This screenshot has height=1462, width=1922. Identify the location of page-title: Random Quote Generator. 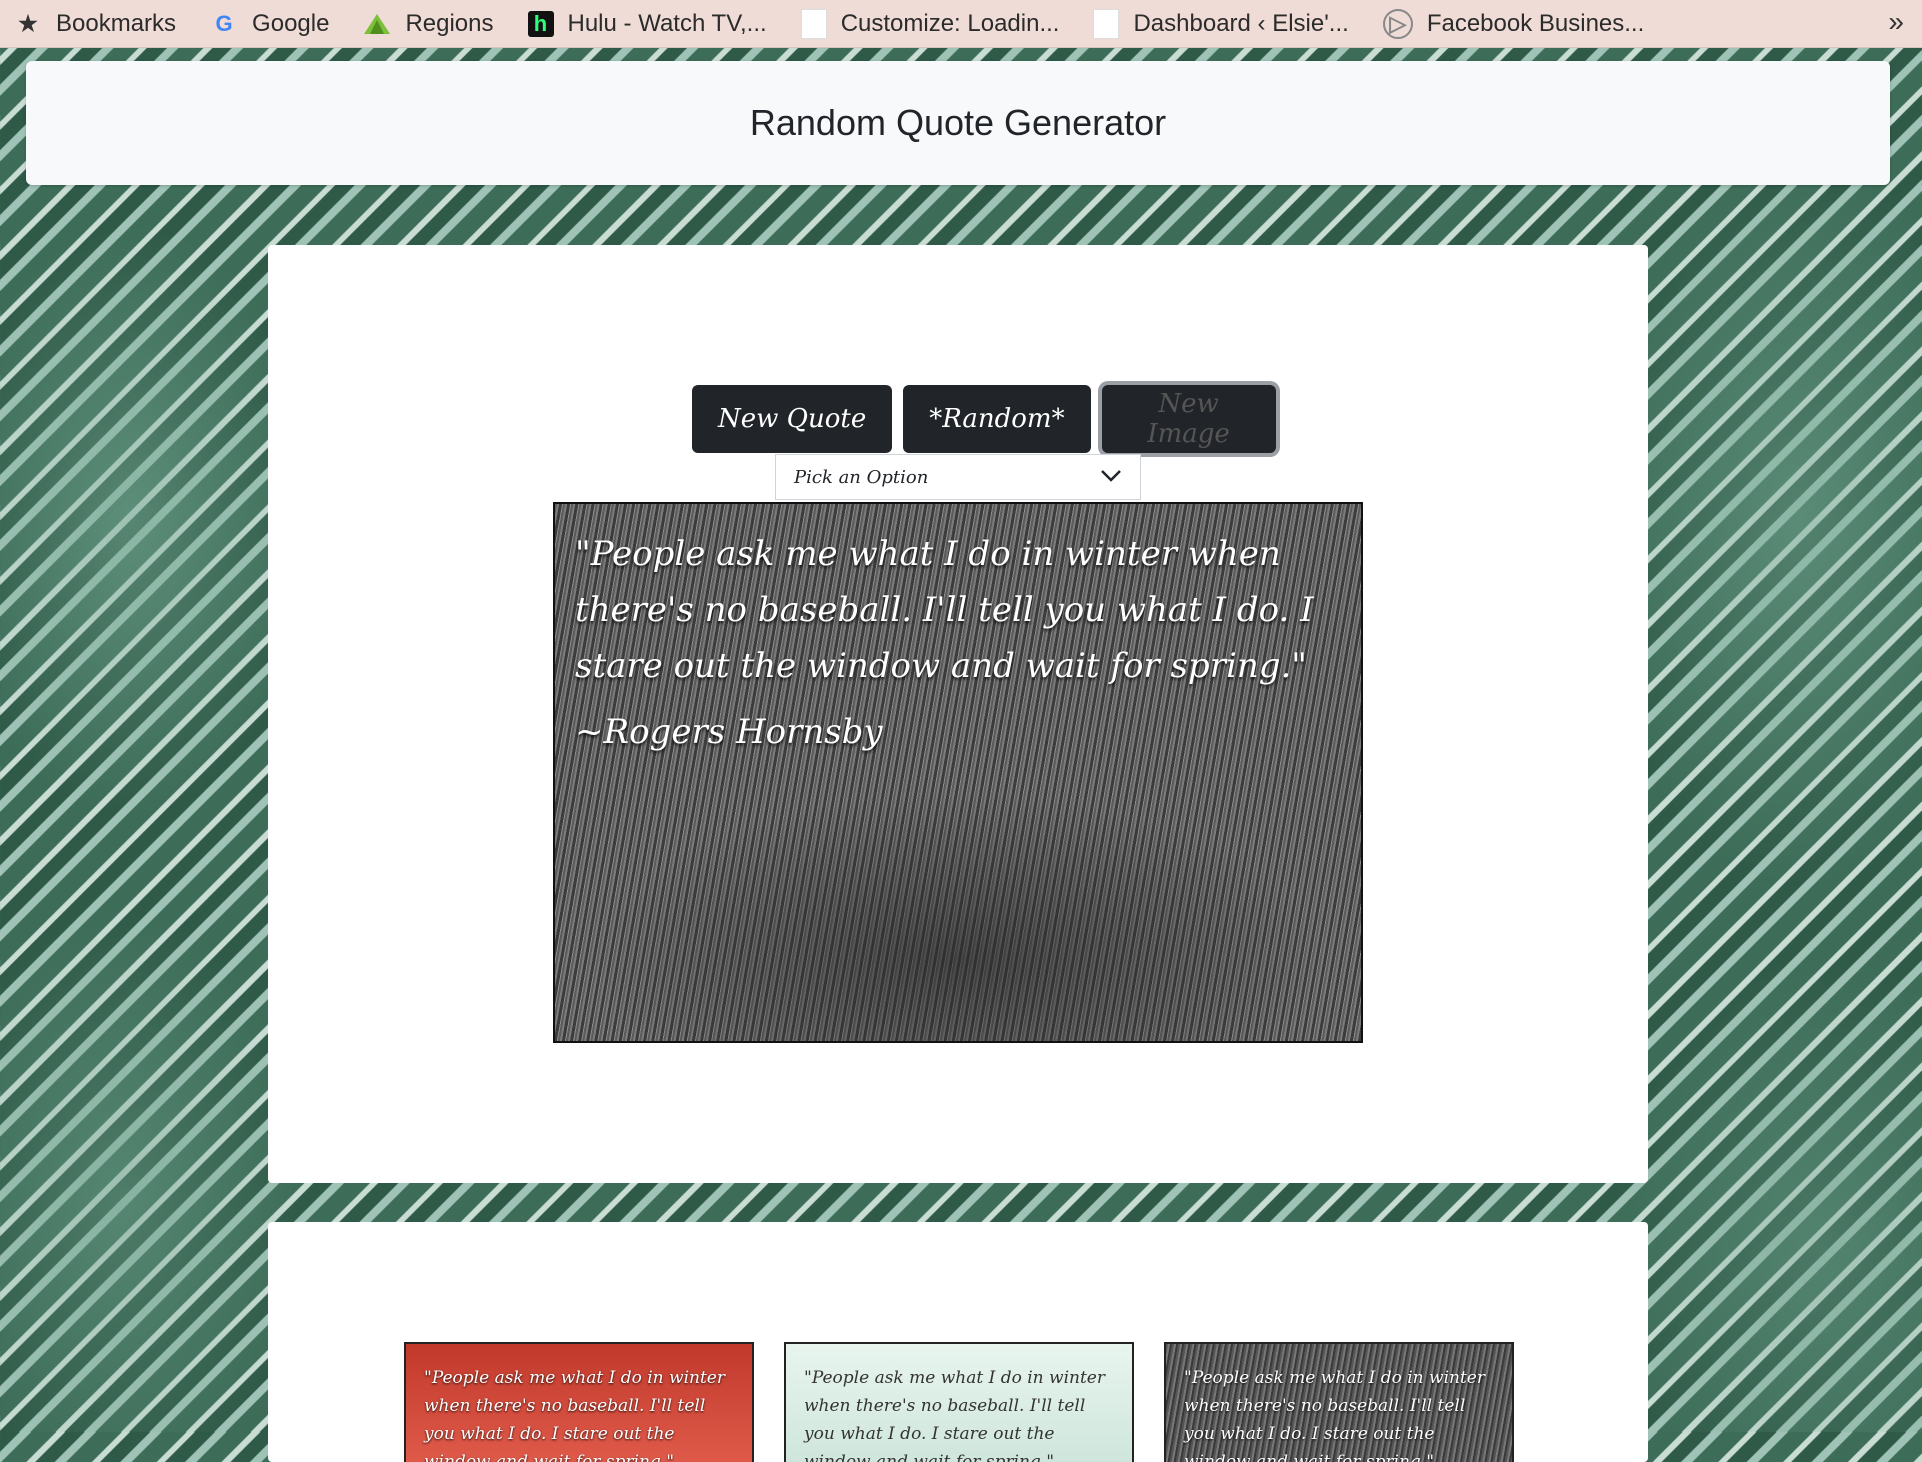
(958, 122).